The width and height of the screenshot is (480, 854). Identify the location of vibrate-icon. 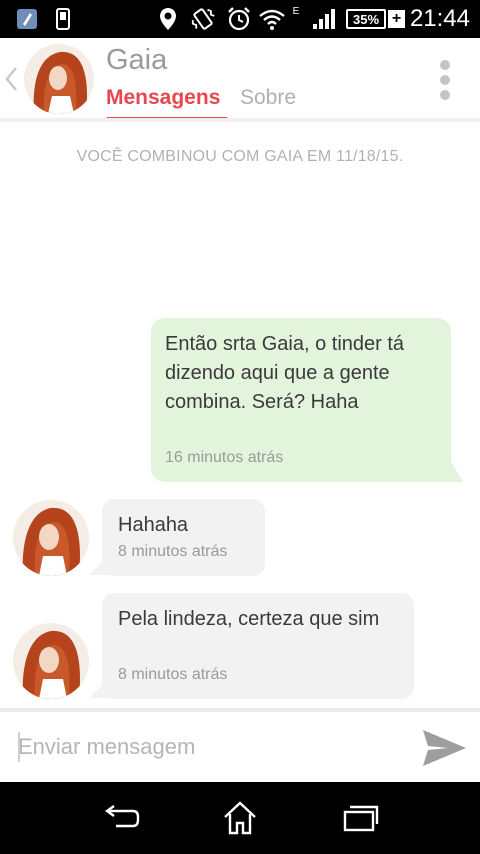
(203, 19).